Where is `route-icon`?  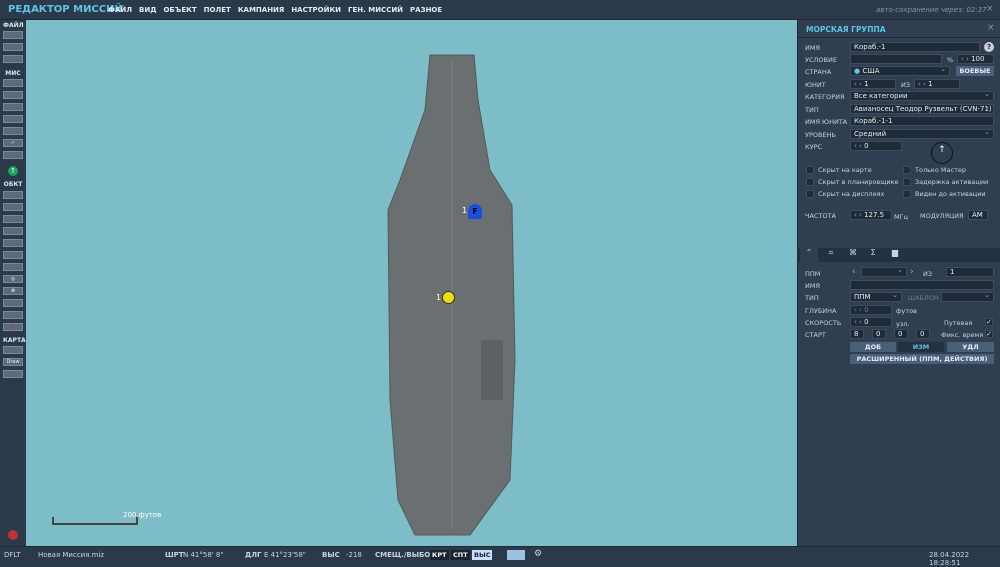 route-icon is located at coordinates (13, 107).